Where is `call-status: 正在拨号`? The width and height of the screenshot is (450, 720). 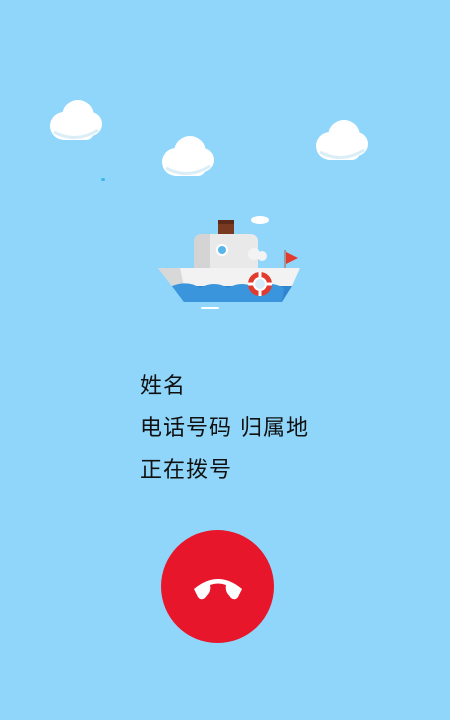 call-status: 正在拨号 is located at coordinates (186, 470).